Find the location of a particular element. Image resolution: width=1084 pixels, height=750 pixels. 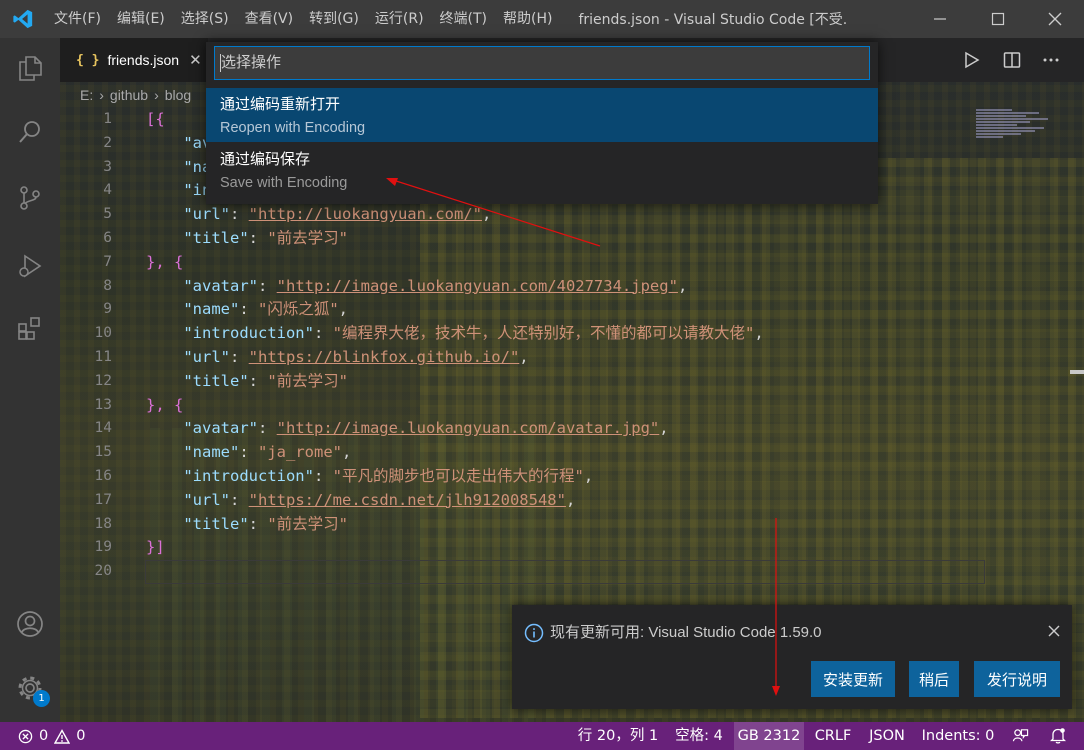

code-token: "introduction" is located at coordinates (248, 333).